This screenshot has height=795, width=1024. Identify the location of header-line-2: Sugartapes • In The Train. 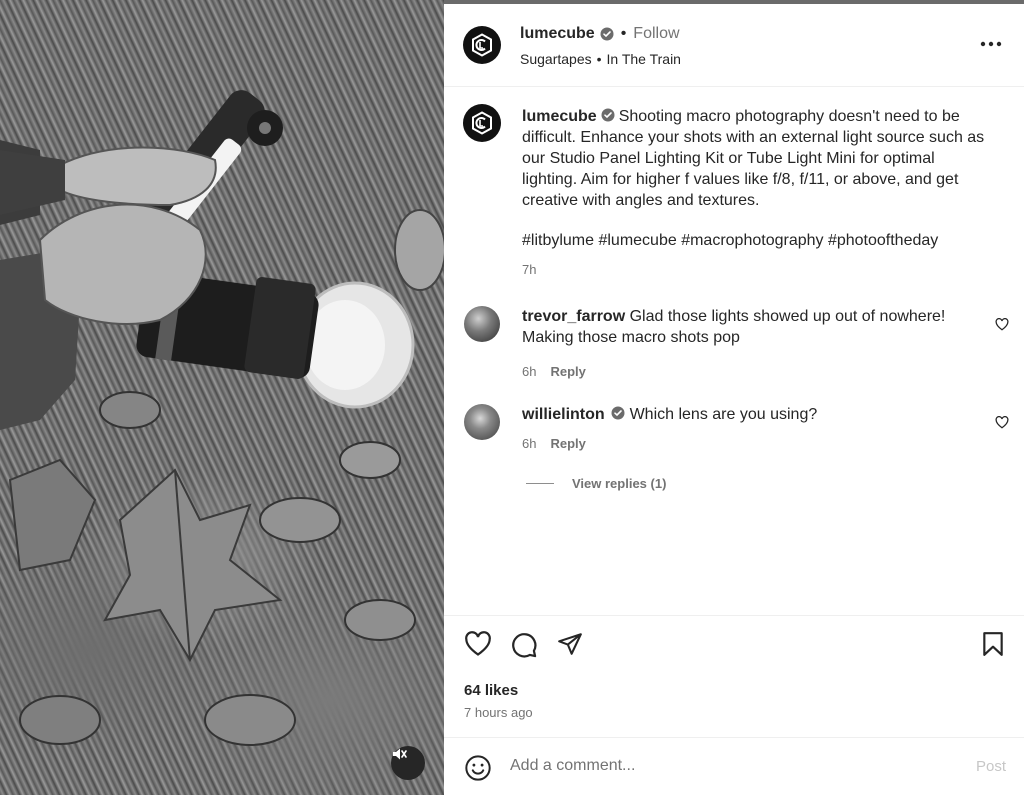
(600, 59).